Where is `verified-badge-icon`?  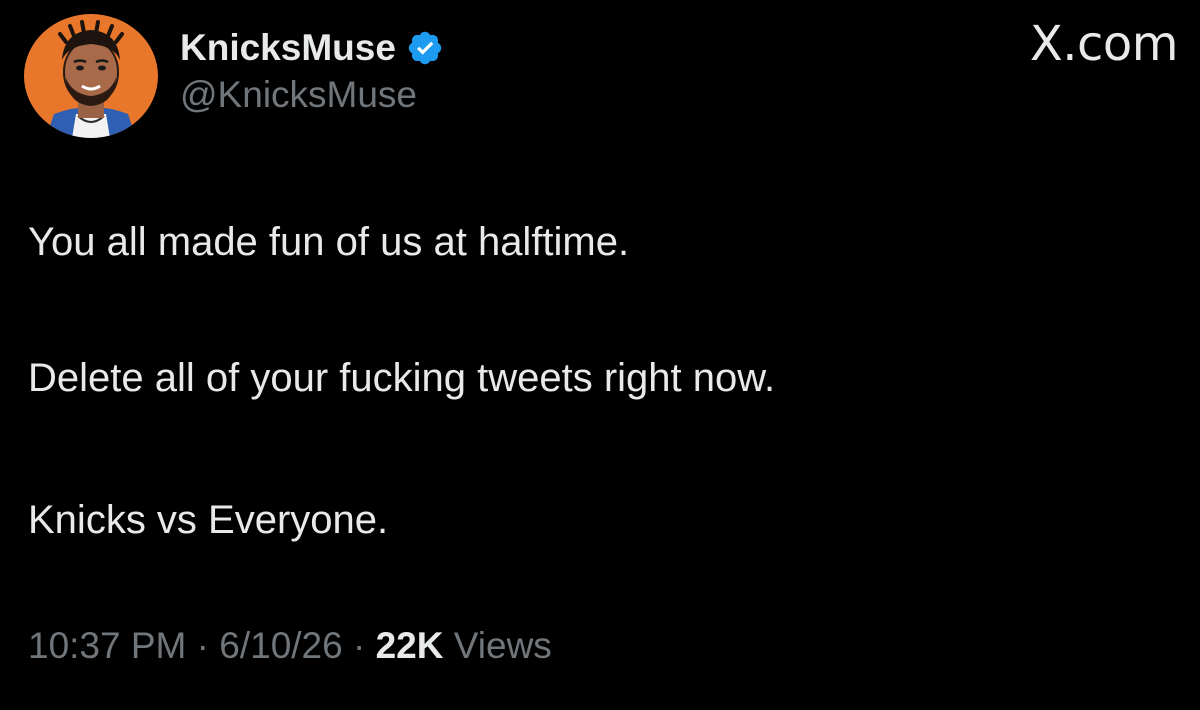 verified-badge-icon is located at coordinates (425, 48).